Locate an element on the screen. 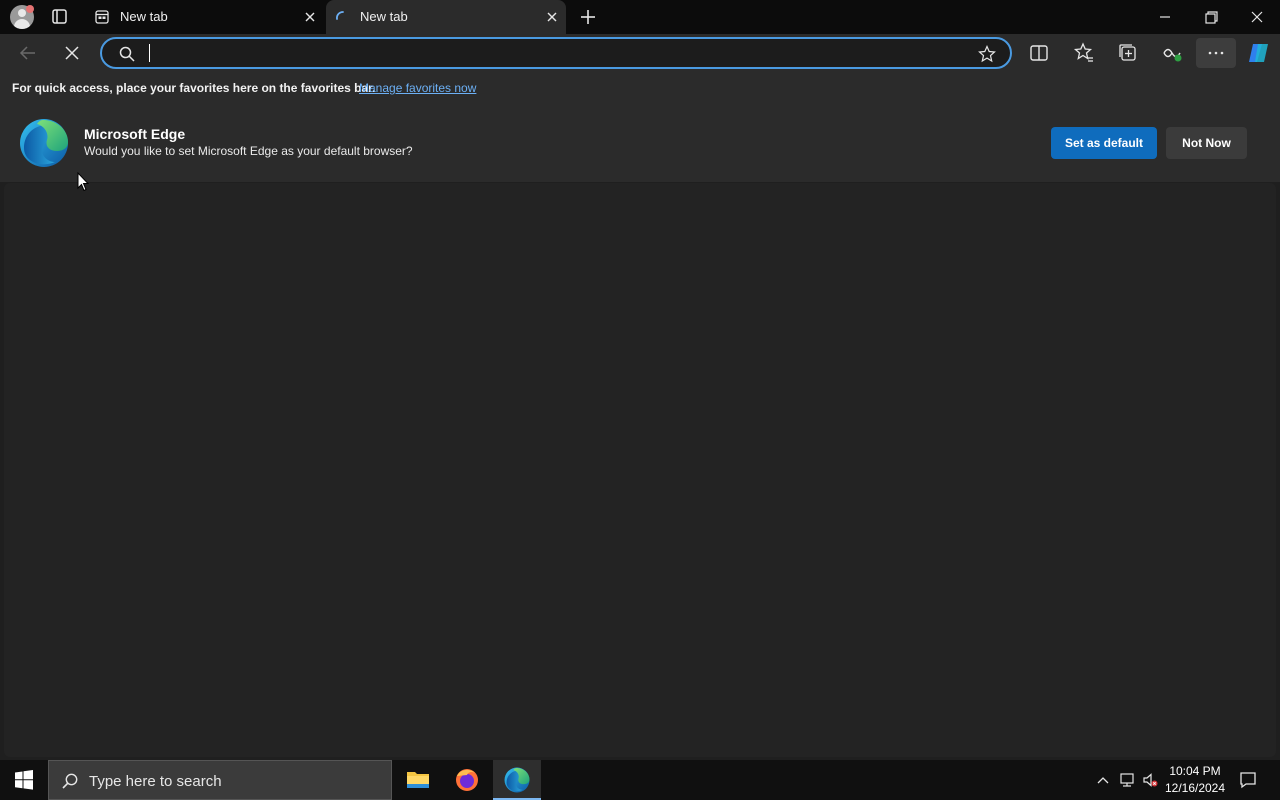 The width and height of the screenshot is (1280, 800). file-explorer-icon is located at coordinates (418, 780).